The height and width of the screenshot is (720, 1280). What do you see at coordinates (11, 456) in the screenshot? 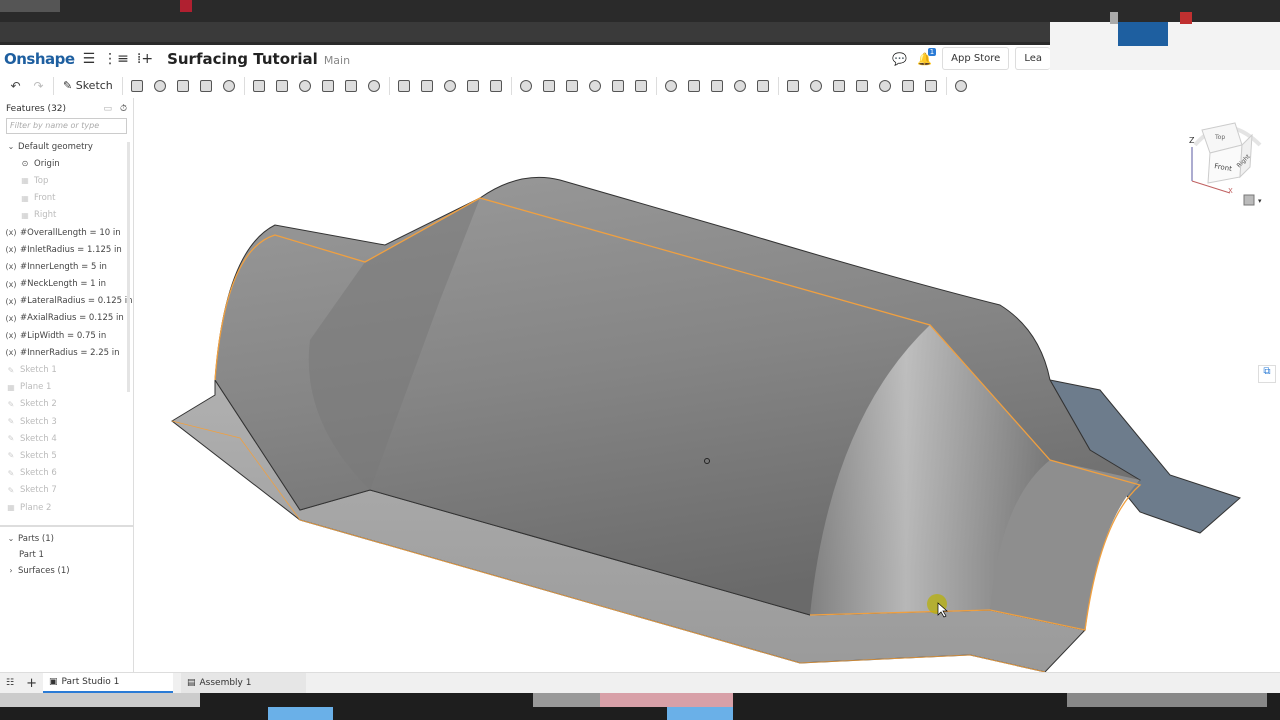
I see `sketch-icon: ✎` at bounding box center [11, 456].